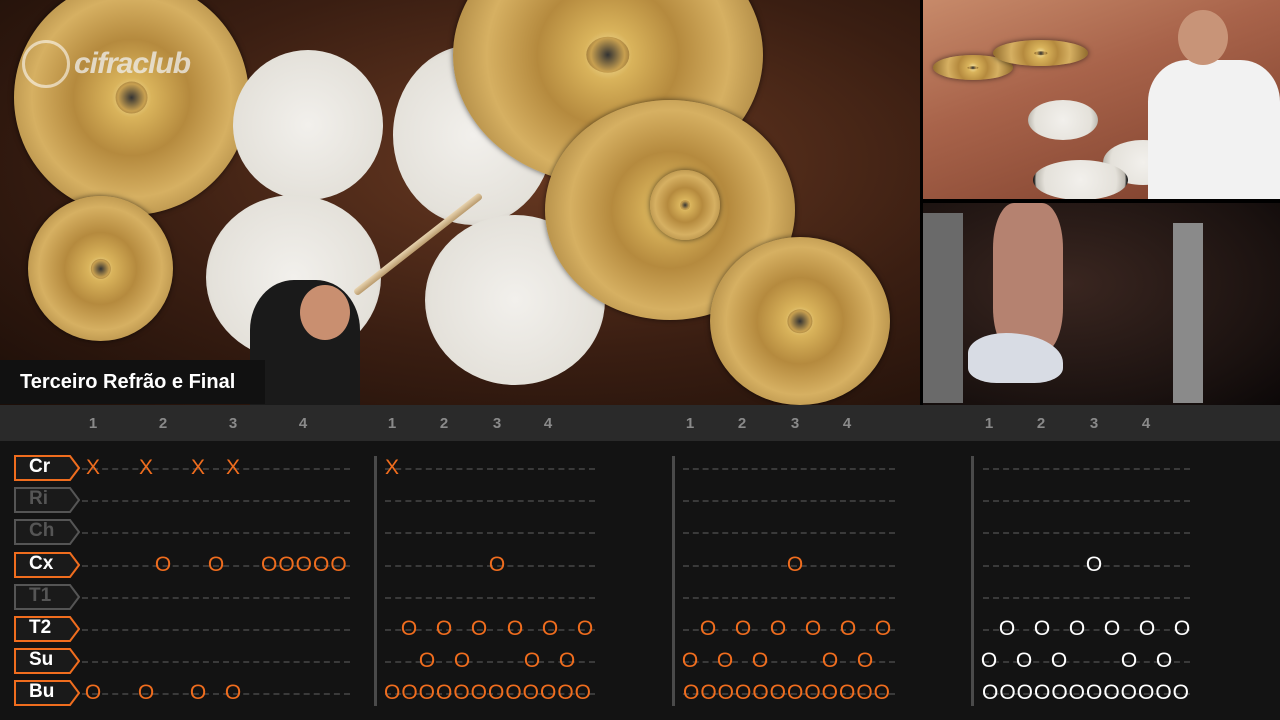  I want to click on instrument-label-ch: Ch, so click(47, 532).